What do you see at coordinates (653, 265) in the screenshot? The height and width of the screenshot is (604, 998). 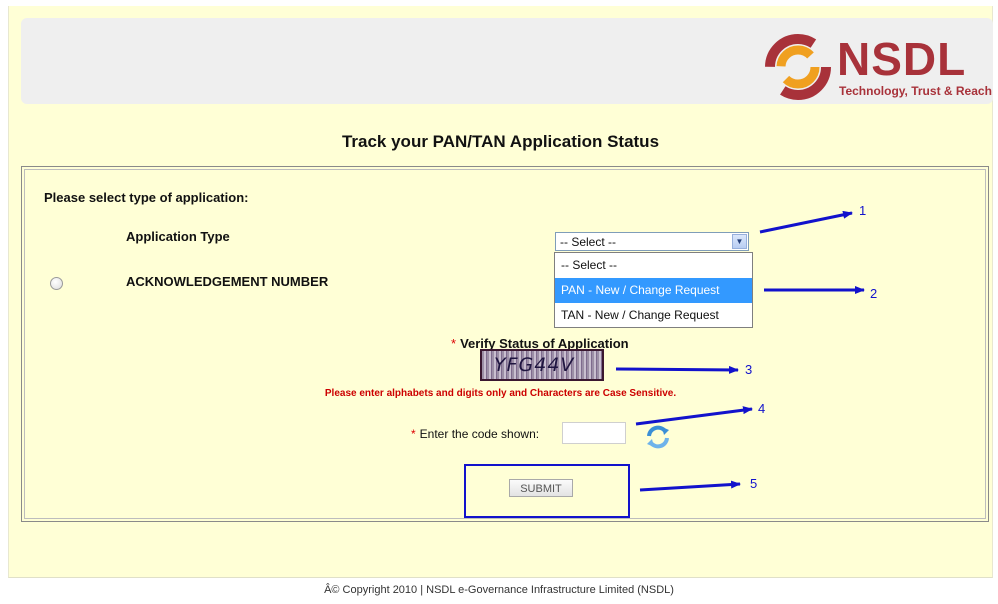 I see `option-select: -- Select --` at bounding box center [653, 265].